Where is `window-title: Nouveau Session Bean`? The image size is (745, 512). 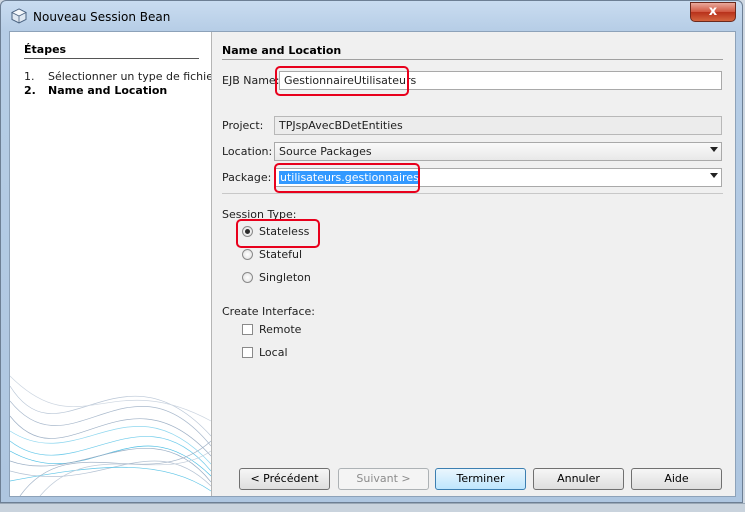 window-title: Nouveau Session Bean is located at coordinates (102, 17).